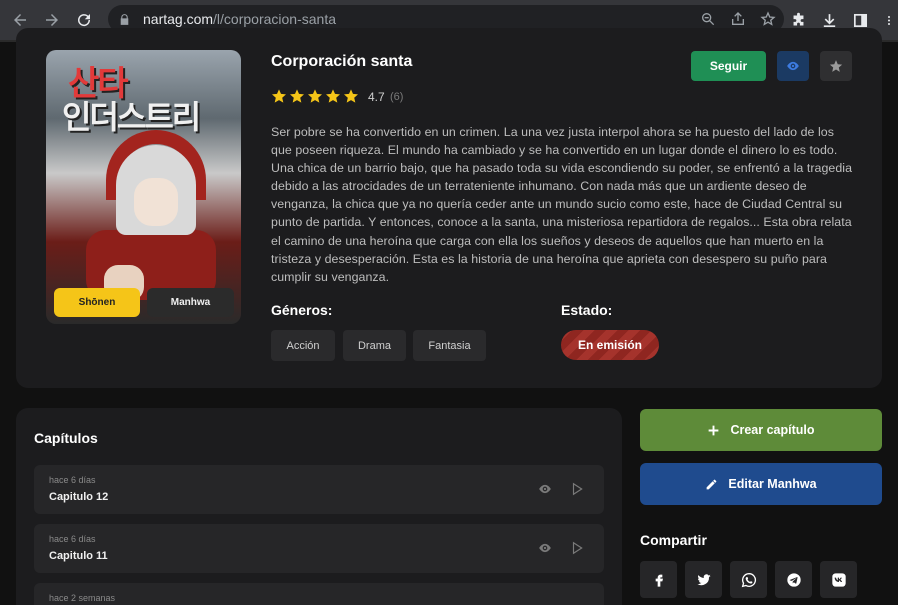  Describe the element at coordinates (449, 345) in the screenshot. I see `genre-chip: Fantasia` at that location.